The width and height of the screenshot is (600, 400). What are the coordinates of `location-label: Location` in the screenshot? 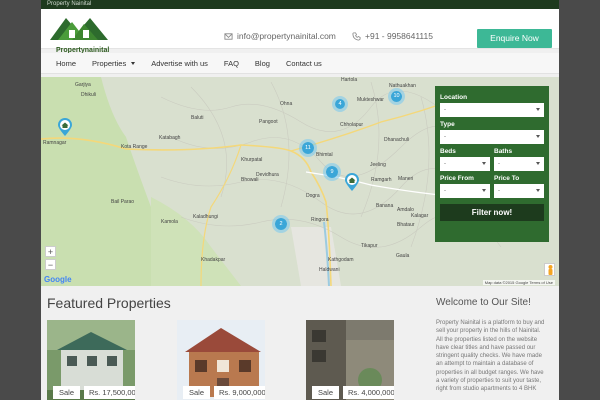 It's located at (454, 97).